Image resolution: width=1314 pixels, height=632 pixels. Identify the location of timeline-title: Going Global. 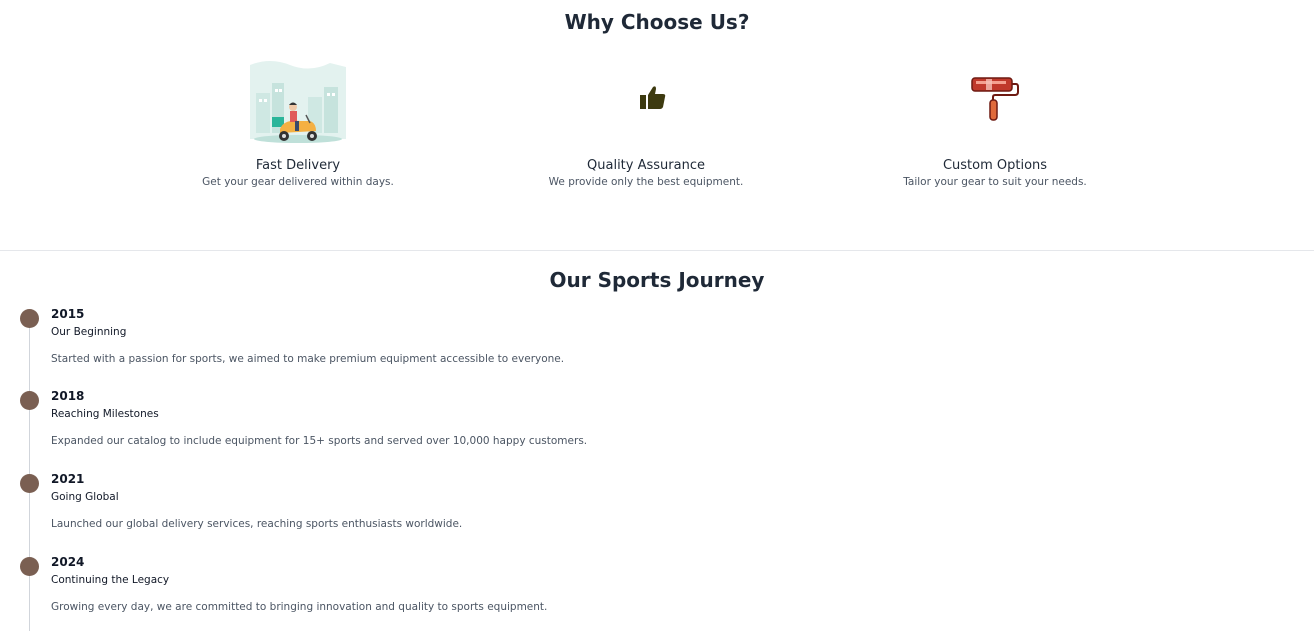
(85, 497).